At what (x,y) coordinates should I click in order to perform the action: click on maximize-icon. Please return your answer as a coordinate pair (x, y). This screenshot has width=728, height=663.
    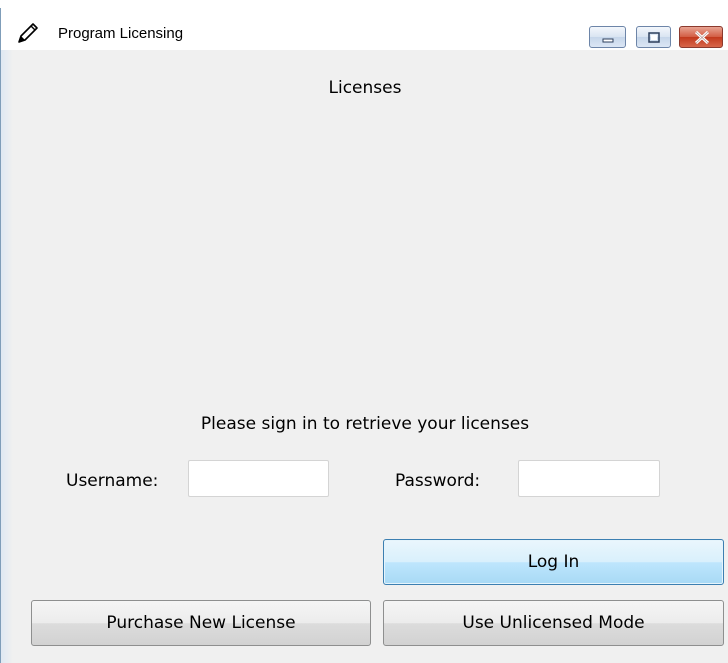
    Looking at the image, I should click on (654, 37).